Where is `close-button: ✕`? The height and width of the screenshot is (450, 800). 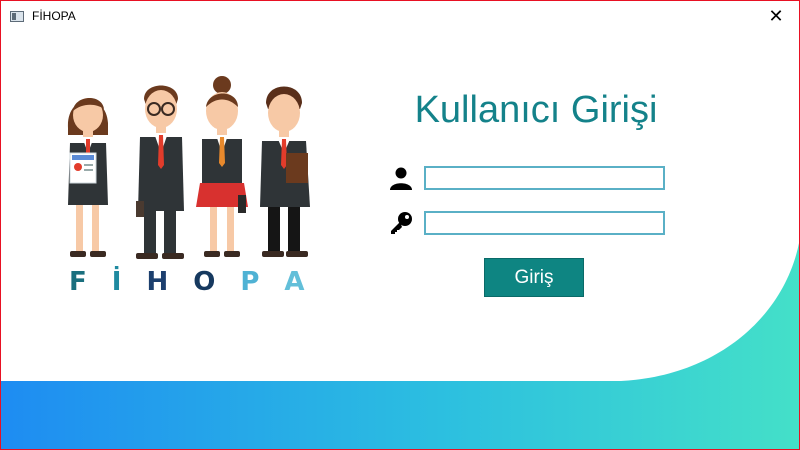 close-button: ✕ is located at coordinates (776, 16).